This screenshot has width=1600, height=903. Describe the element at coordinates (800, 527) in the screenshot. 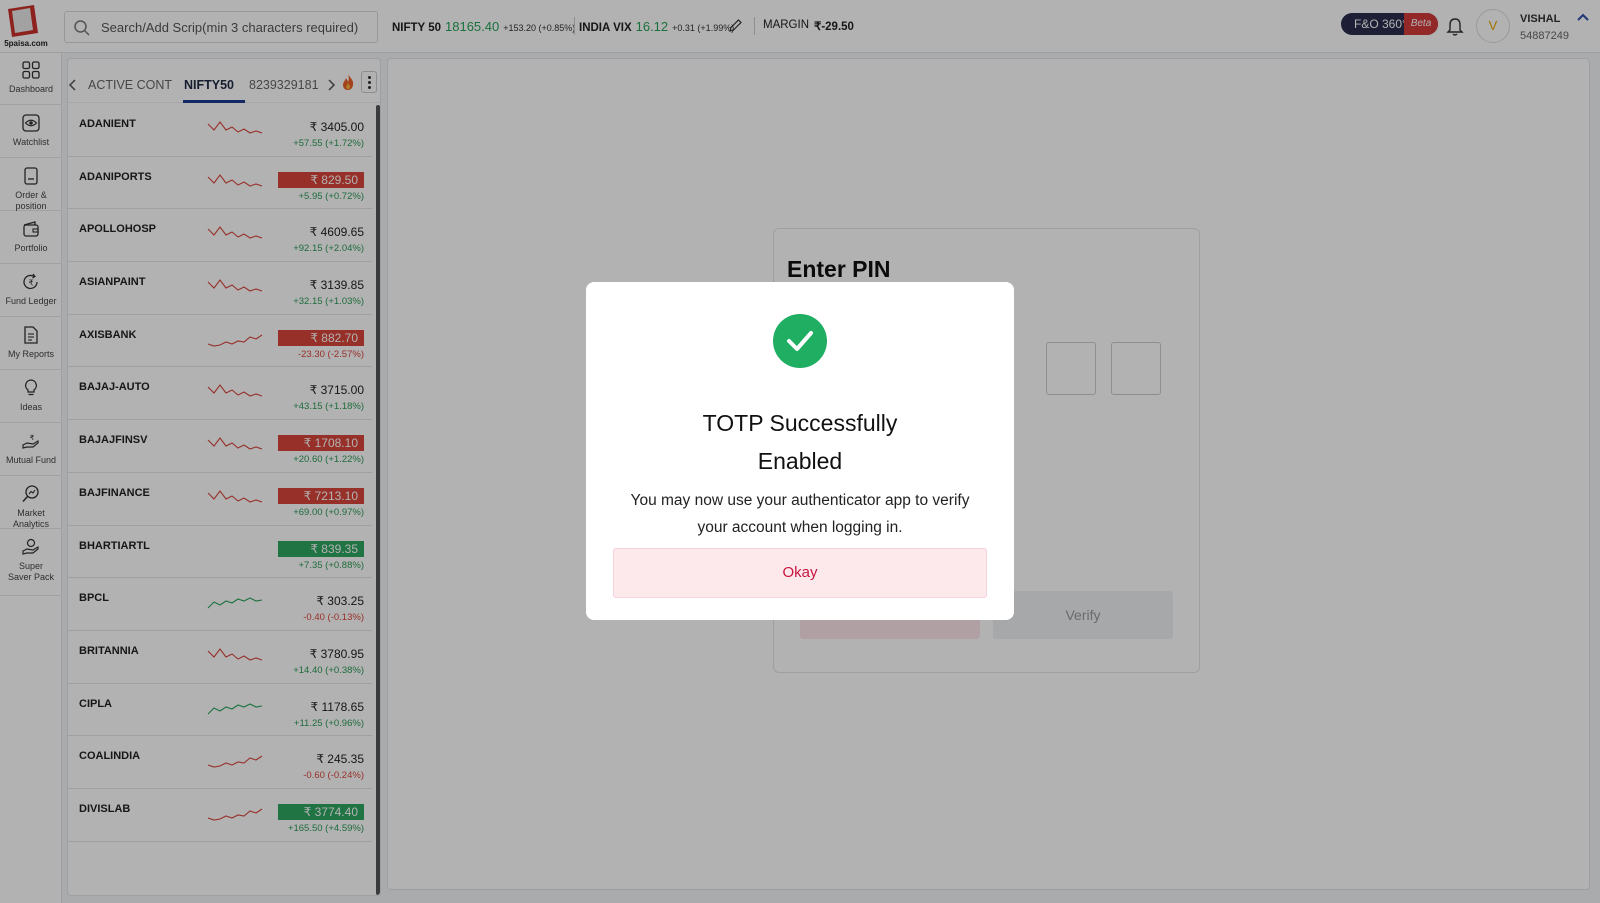

I see `dialog-message-line: your account when logging in.` at that location.